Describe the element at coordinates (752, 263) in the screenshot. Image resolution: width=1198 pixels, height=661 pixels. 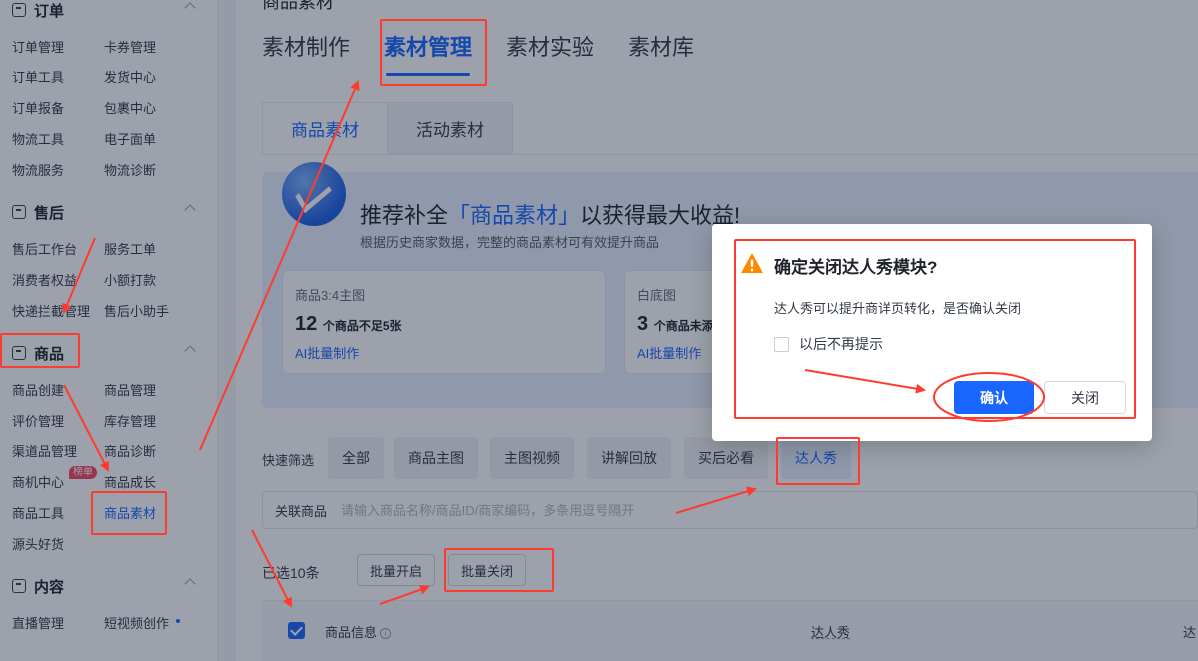
I see `warning-icon` at that location.